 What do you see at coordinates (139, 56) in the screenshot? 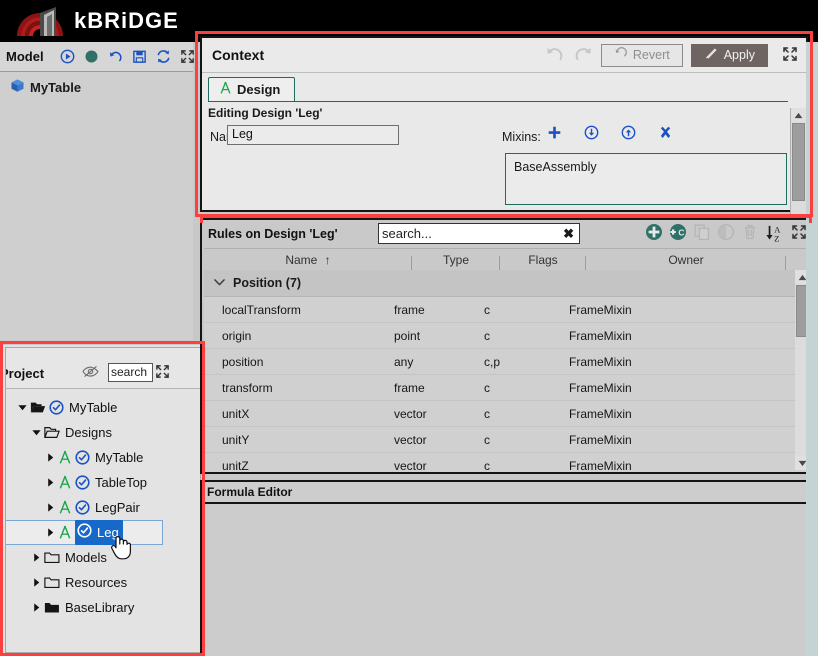
I see `save-icon` at bounding box center [139, 56].